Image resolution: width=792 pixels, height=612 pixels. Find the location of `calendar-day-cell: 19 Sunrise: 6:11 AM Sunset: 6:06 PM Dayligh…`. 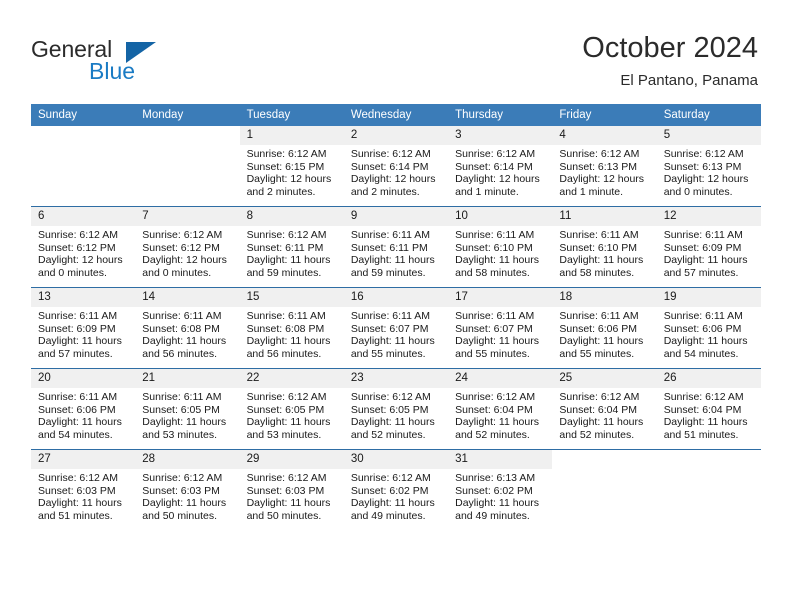

calendar-day-cell: 19 Sunrise: 6:11 AM Sunset: 6:06 PM Dayligh… is located at coordinates (708, 328).